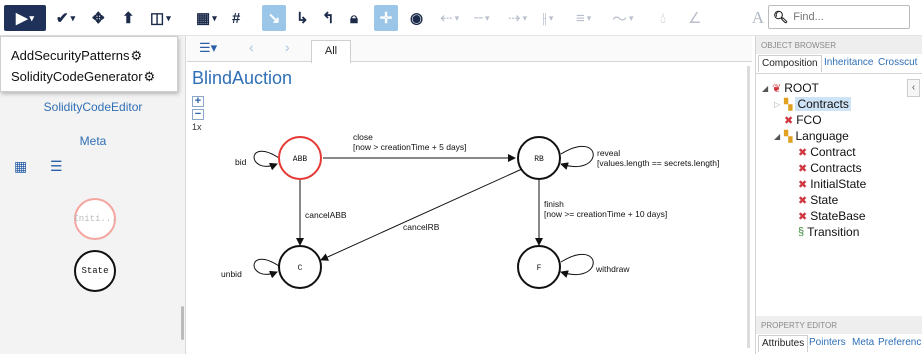 This screenshot has width=922, height=354. Describe the element at coordinates (863, 342) in the screenshot. I see `tab-meta: Meta` at that location.